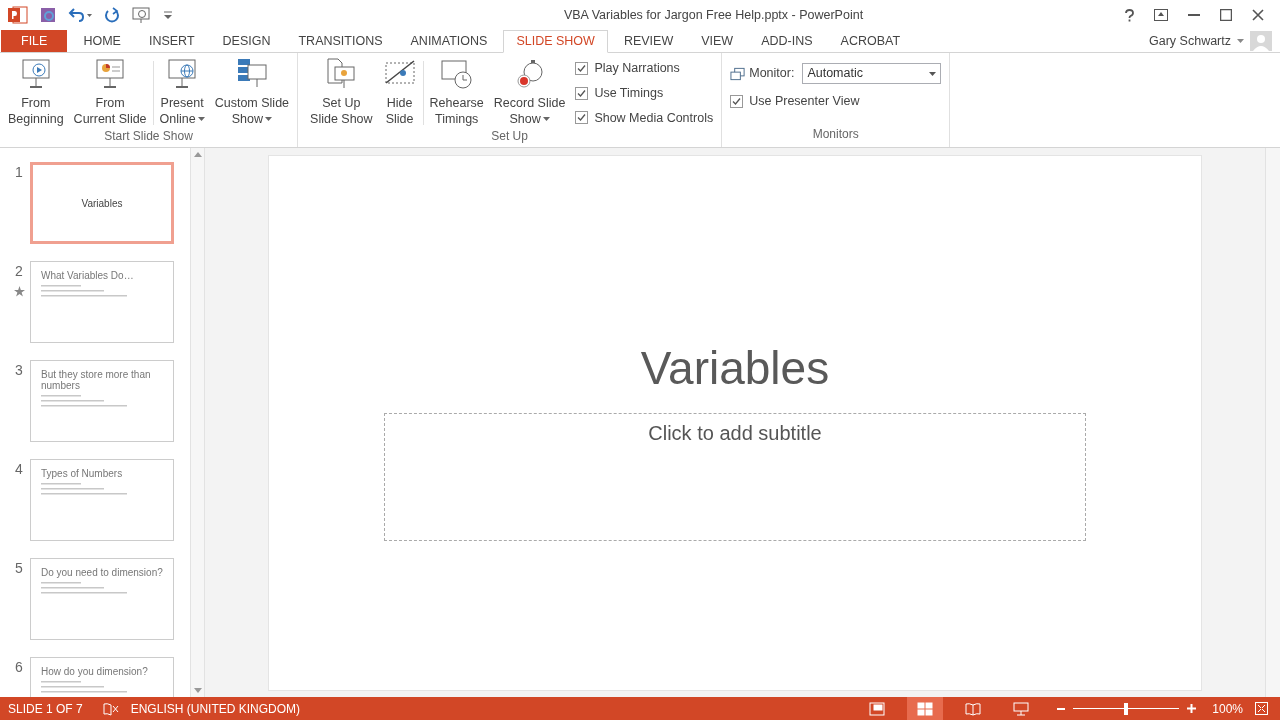 The image size is (1280, 720). I want to click on ribbon-button: Hide Slide, so click(399, 90).